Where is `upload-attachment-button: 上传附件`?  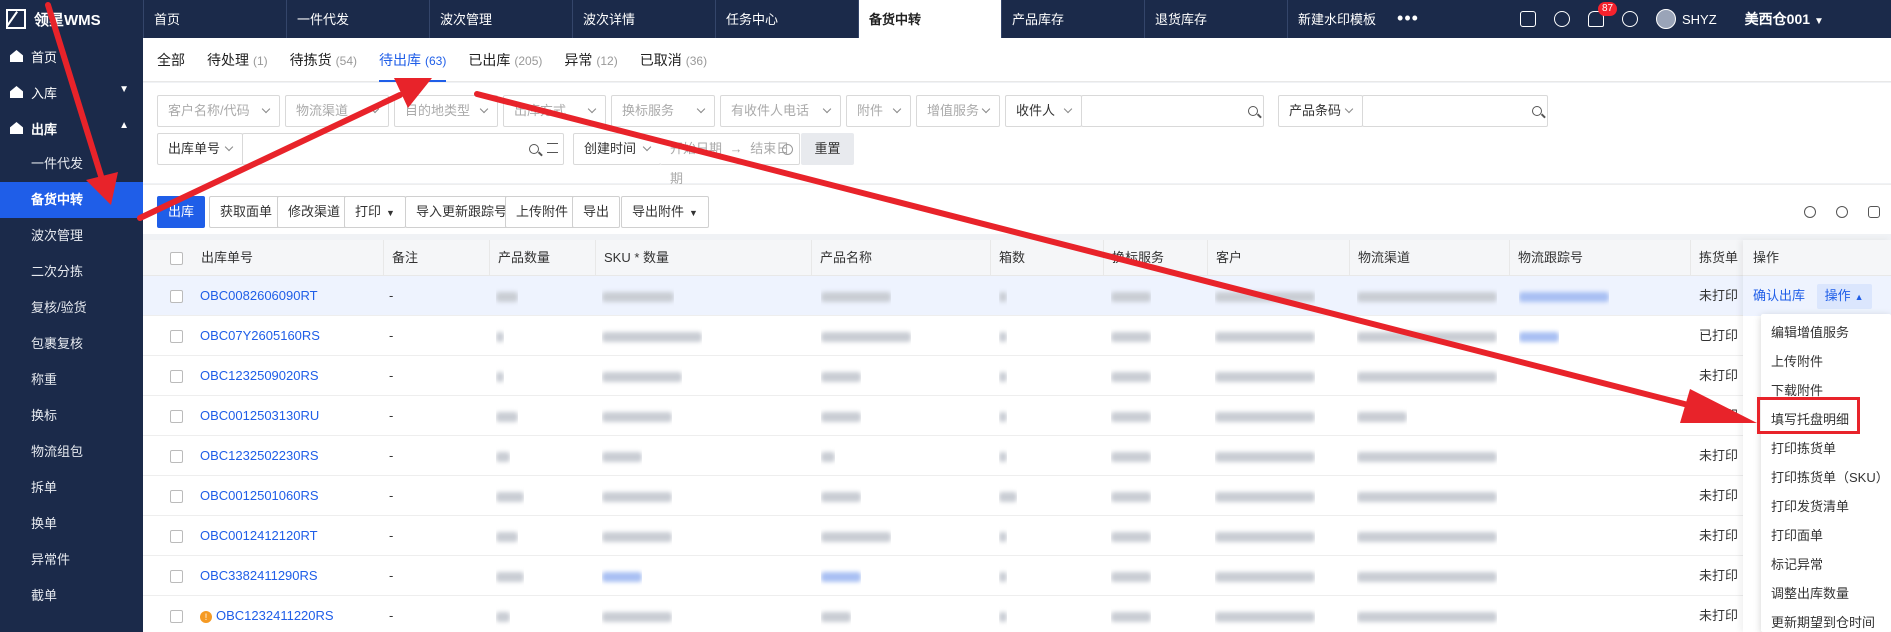 upload-attachment-button: 上传附件 is located at coordinates (542, 212).